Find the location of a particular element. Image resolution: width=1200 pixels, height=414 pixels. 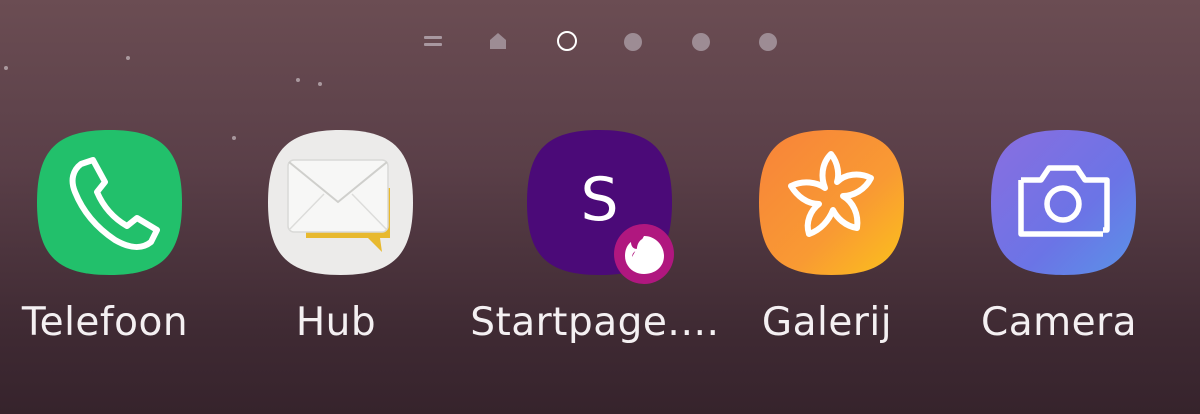

camera-icon is located at coordinates (1063, 202).